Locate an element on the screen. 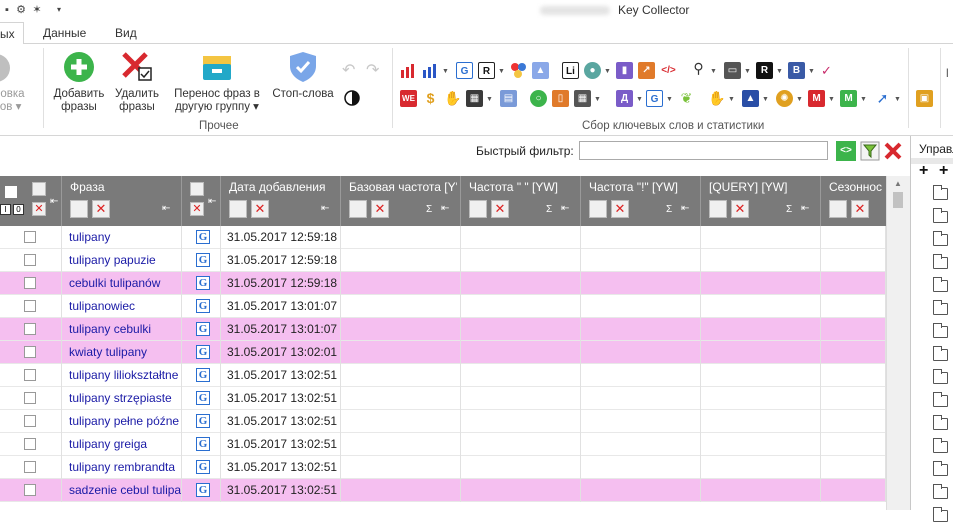 This screenshot has height=522, width=953. tab-view: Вид is located at coordinates (126, 33).